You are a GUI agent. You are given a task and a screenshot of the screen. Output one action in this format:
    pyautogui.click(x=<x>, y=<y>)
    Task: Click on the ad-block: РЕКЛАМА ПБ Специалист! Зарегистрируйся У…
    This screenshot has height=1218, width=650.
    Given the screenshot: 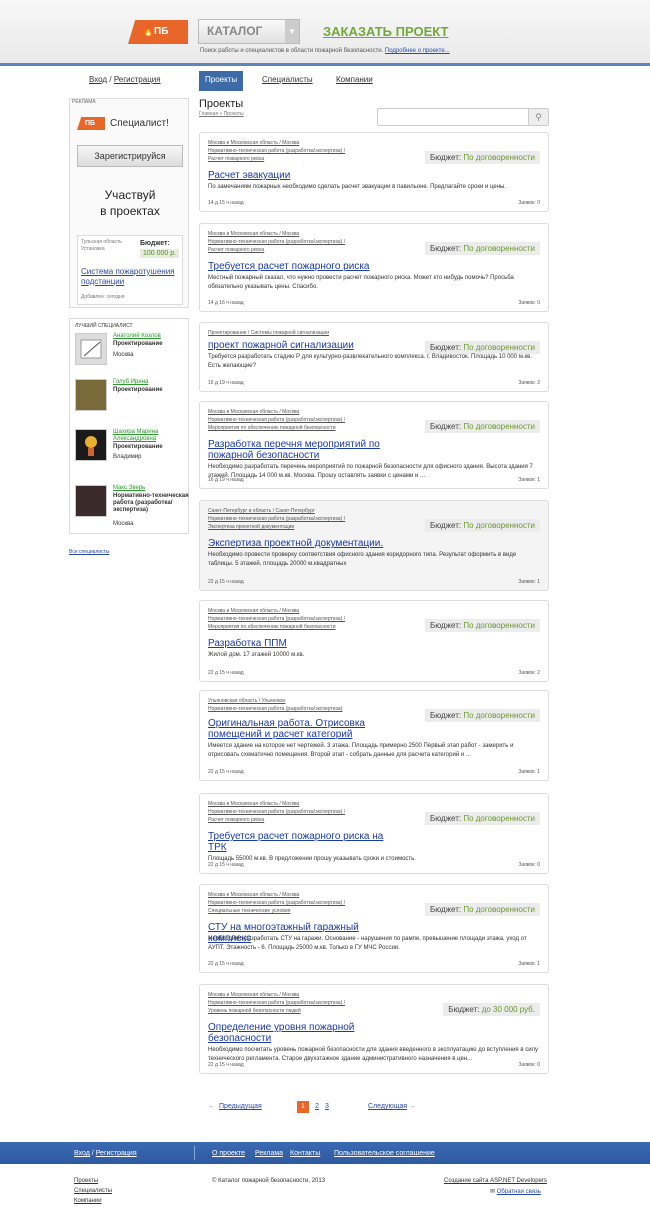 What is the action you would take?
    pyautogui.click(x=129, y=203)
    